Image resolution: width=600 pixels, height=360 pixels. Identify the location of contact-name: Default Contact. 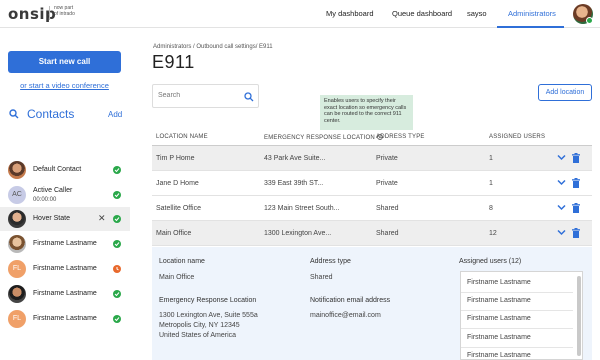
(57, 169).